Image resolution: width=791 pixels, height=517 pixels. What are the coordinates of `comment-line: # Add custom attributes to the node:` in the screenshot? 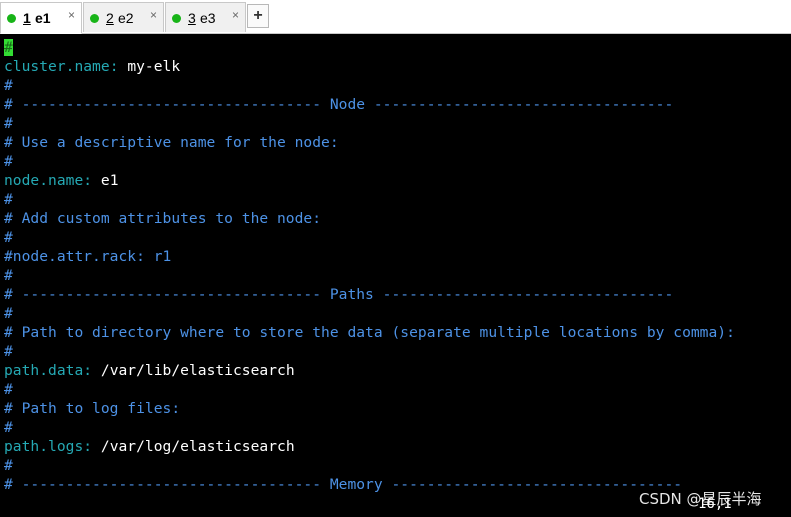 It's located at (163, 218).